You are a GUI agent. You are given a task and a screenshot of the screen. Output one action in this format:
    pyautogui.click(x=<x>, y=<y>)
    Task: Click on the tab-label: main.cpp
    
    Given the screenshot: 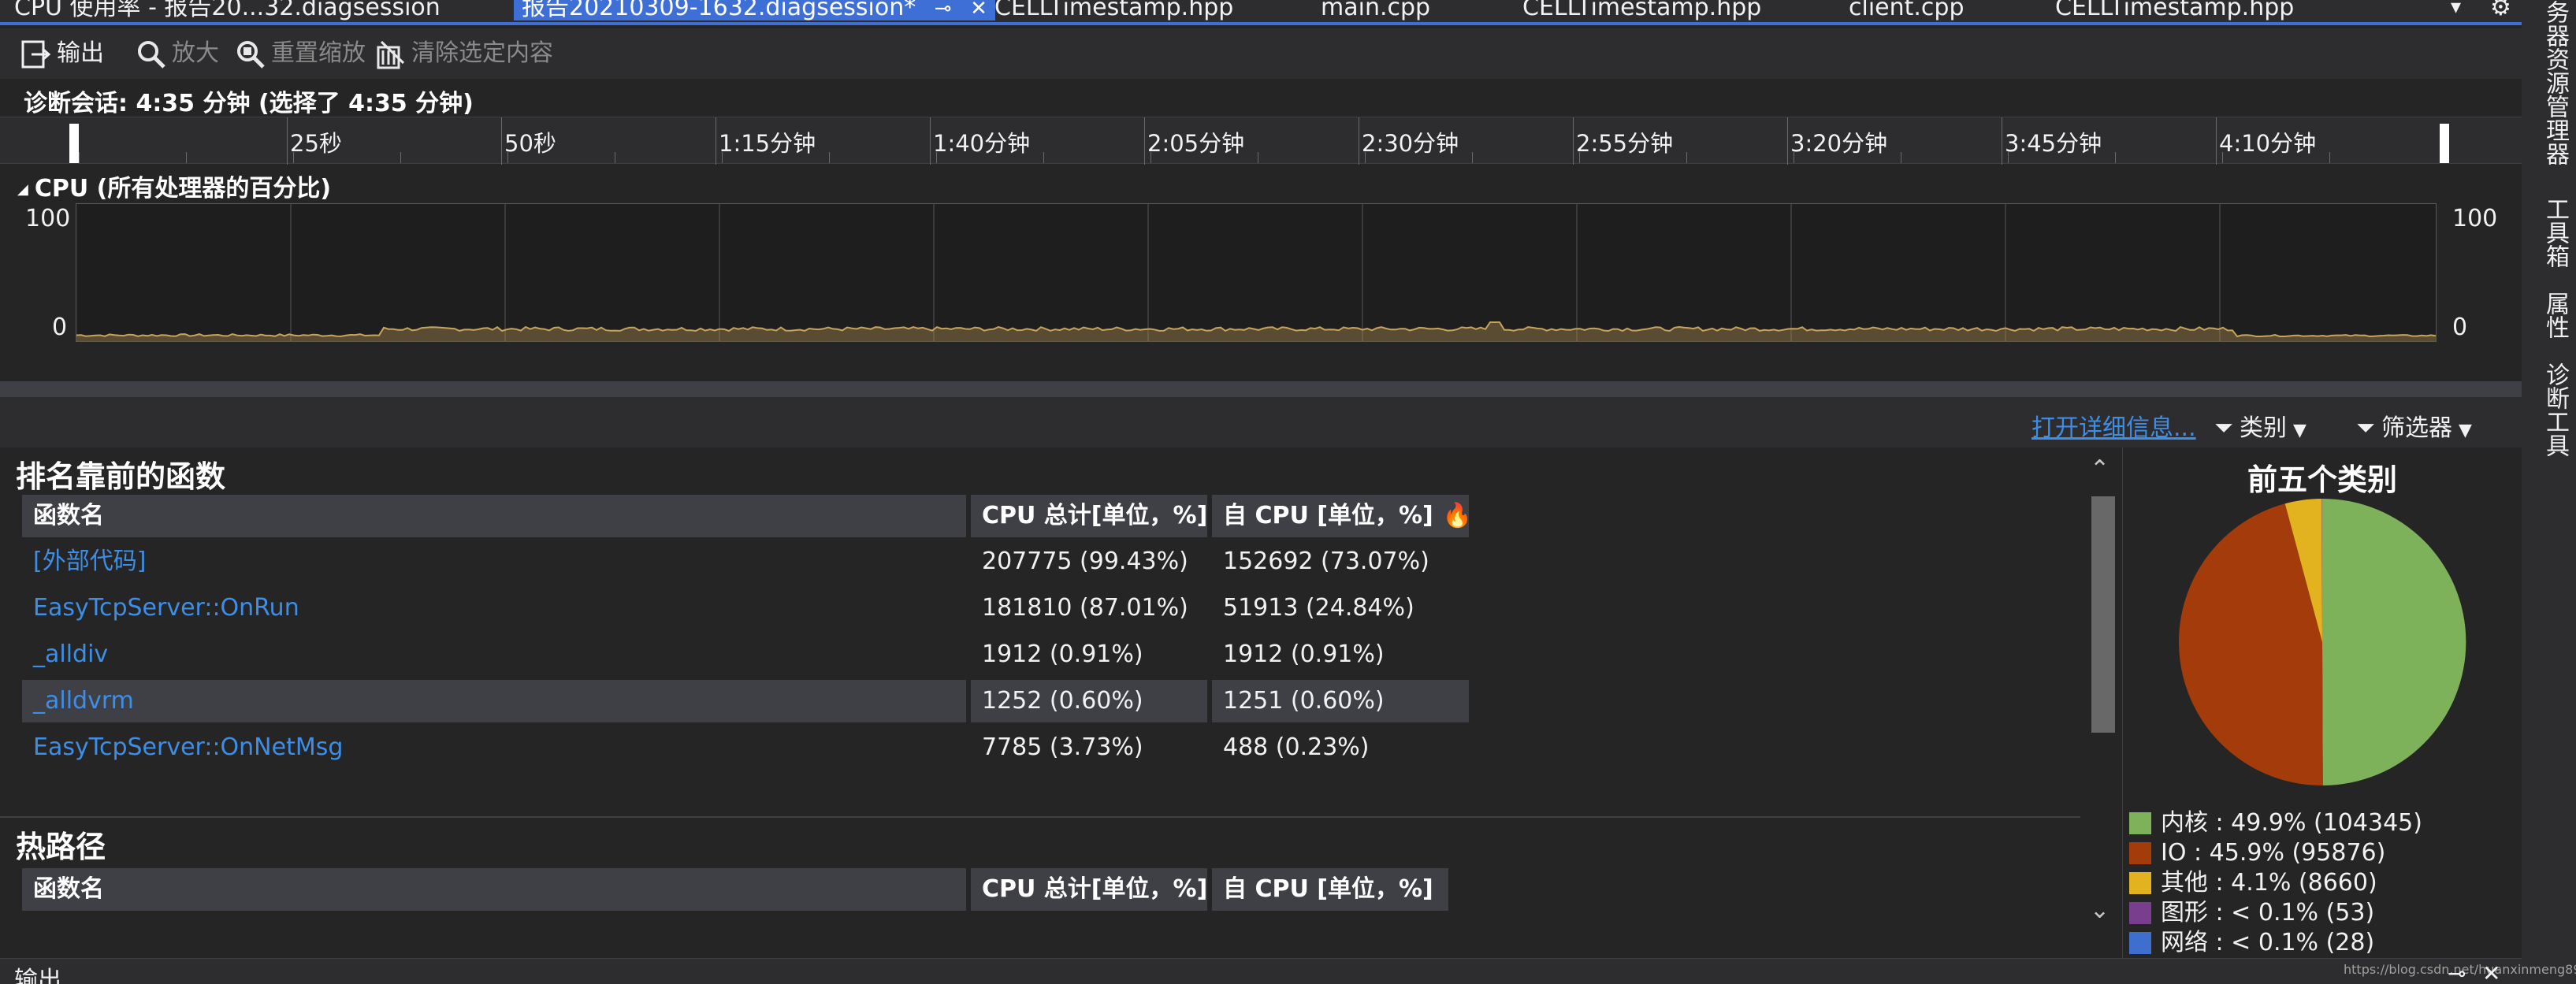 What is the action you would take?
    pyautogui.click(x=1376, y=11)
    